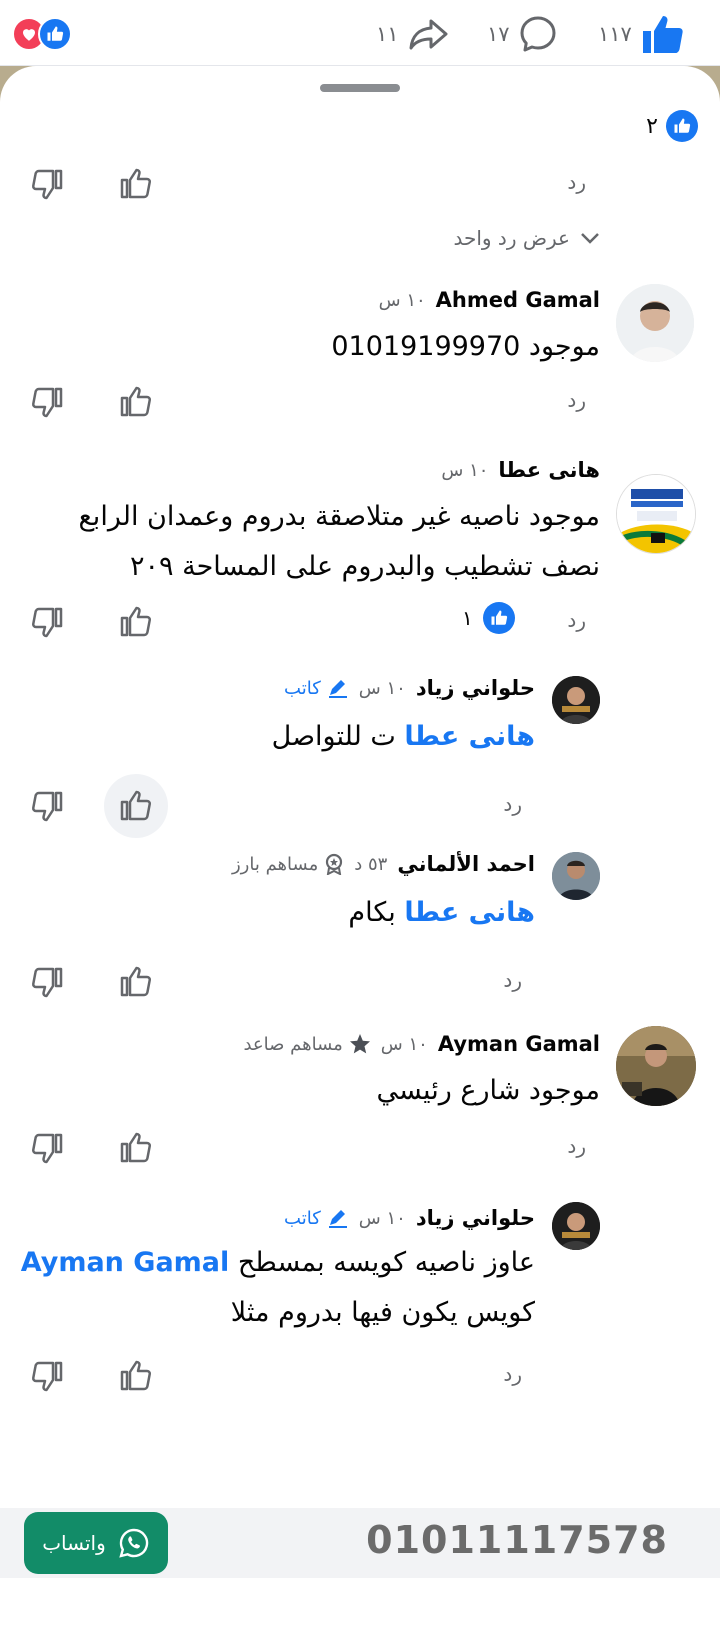  Describe the element at coordinates (337, 689) in the screenshot. I see `pen-icon` at that location.